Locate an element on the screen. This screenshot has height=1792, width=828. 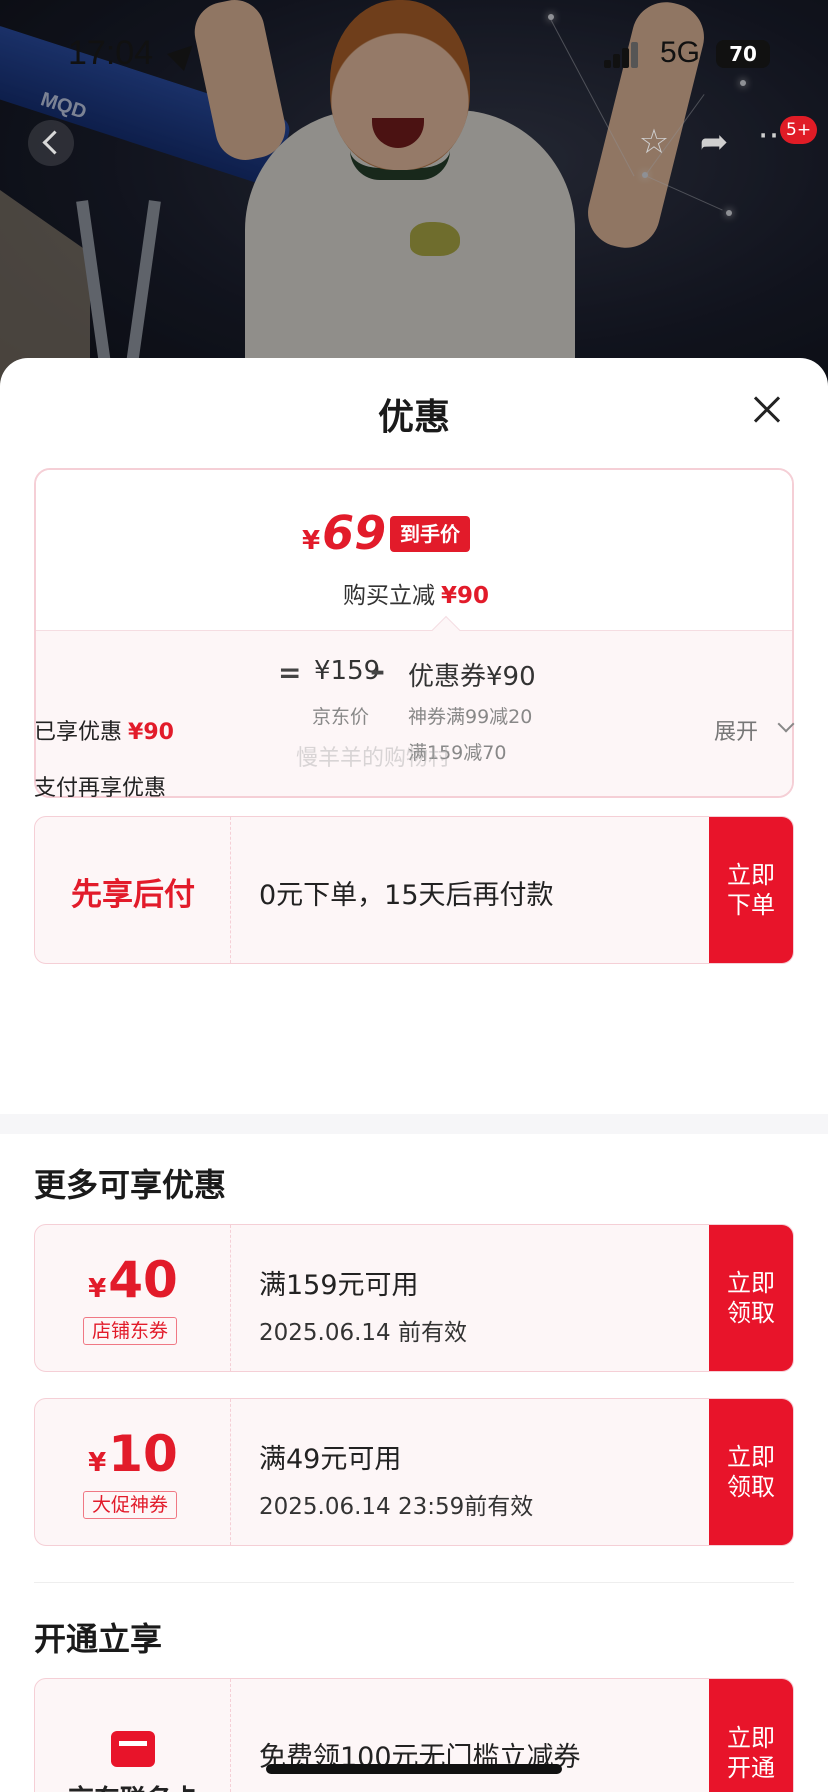
watermark: 慢羊羊的购物村 is located at coordinates (373, 758).